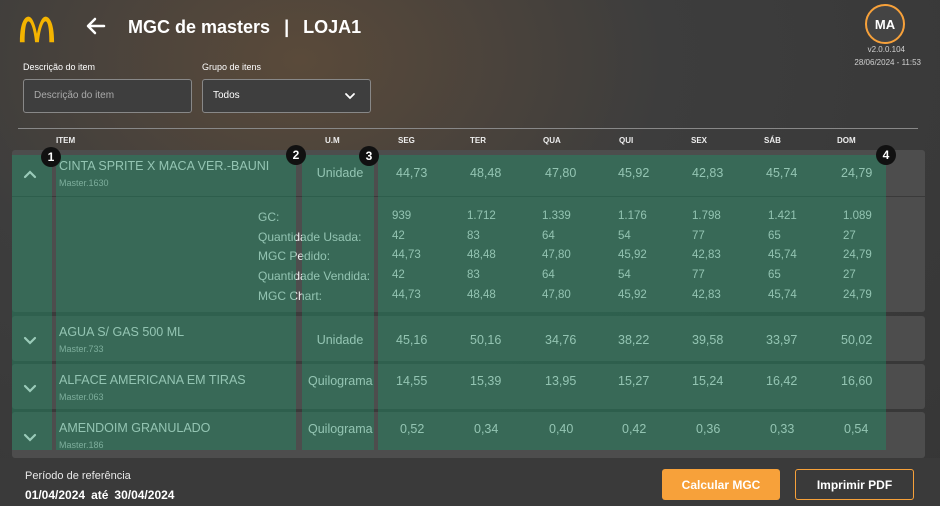 The width and height of the screenshot is (940, 506). I want to click on value-qua: 0,40, so click(561, 429).